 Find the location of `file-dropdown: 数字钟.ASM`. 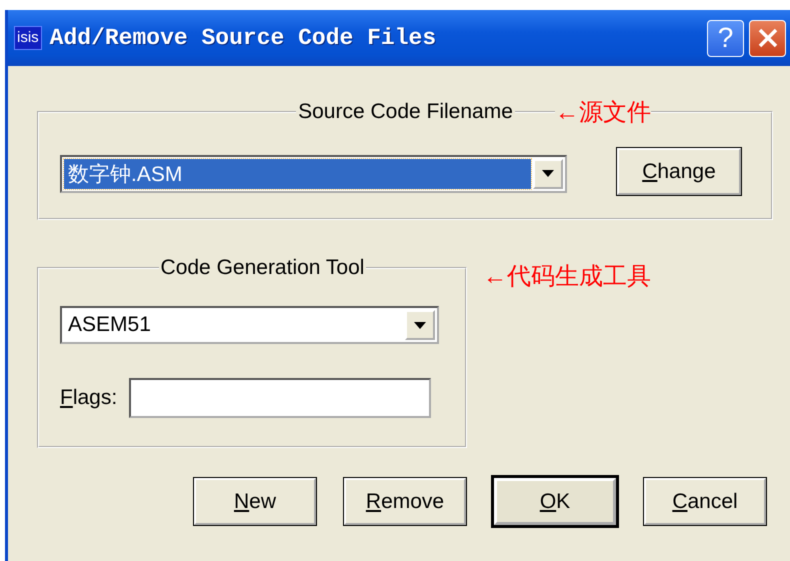

file-dropdown: 数字钟.ASM is located at coordinates (313, 173).